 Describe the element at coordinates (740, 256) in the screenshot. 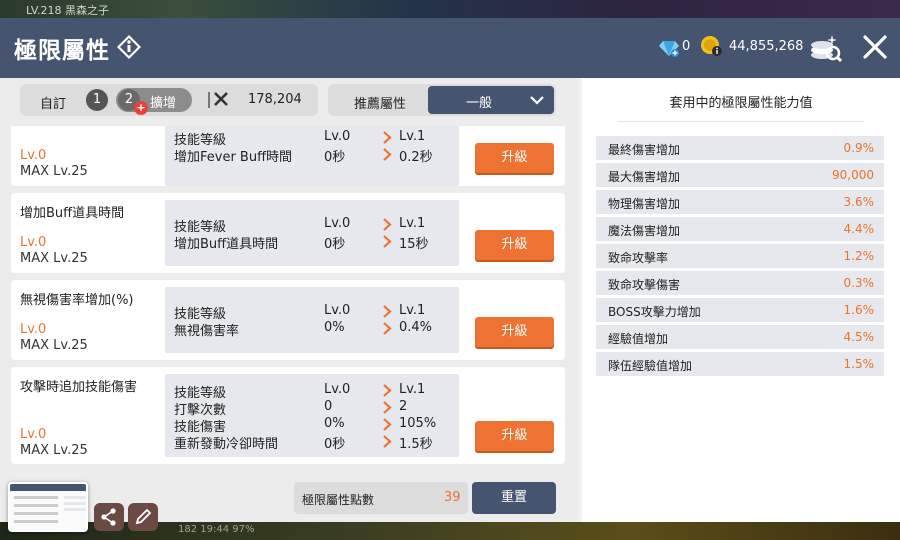

I see `applied-stat-row: 致命攻擊率 1.2%` at that location.